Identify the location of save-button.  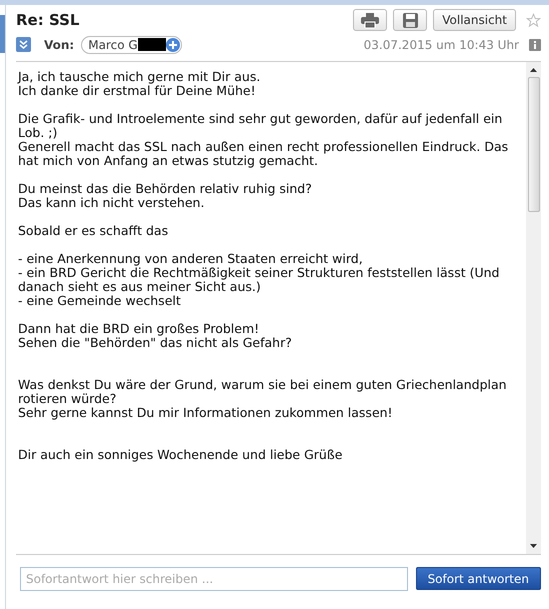
(410, 20).